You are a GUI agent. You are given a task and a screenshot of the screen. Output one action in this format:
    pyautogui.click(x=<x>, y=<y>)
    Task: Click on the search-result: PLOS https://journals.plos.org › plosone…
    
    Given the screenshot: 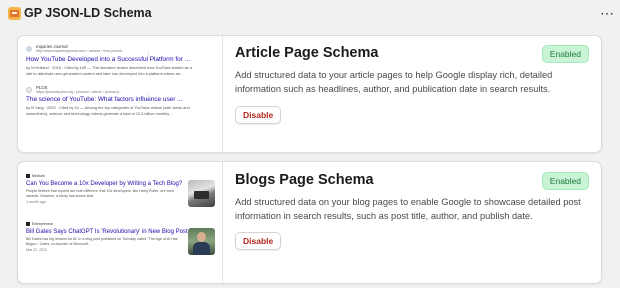 What is the action you would take?
    pyautogui.click(x=120, y=100)
    